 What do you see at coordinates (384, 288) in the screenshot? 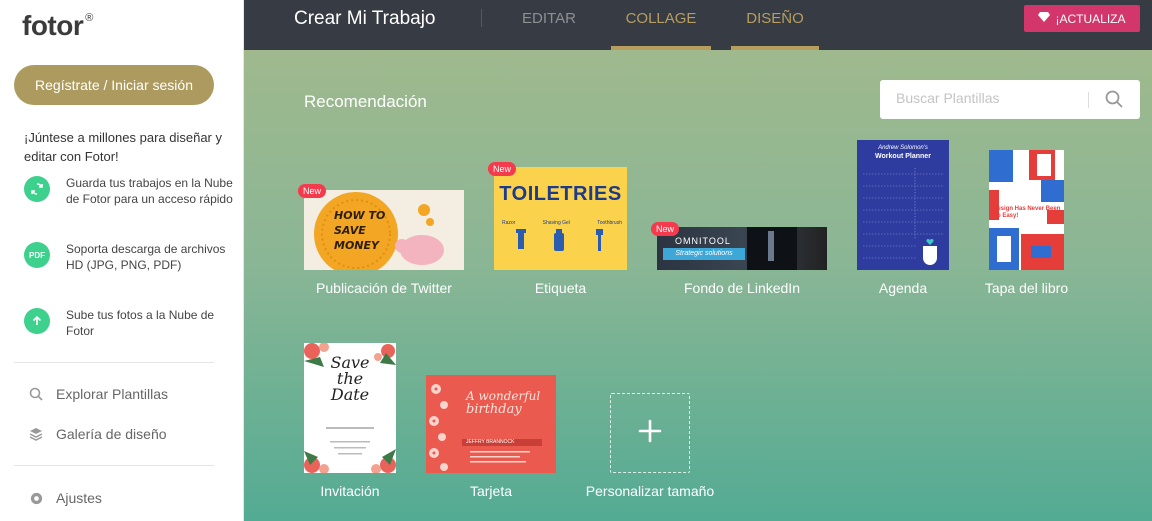
I see `template-label: Publicación de Twitter` at bounding box center [384, 288].